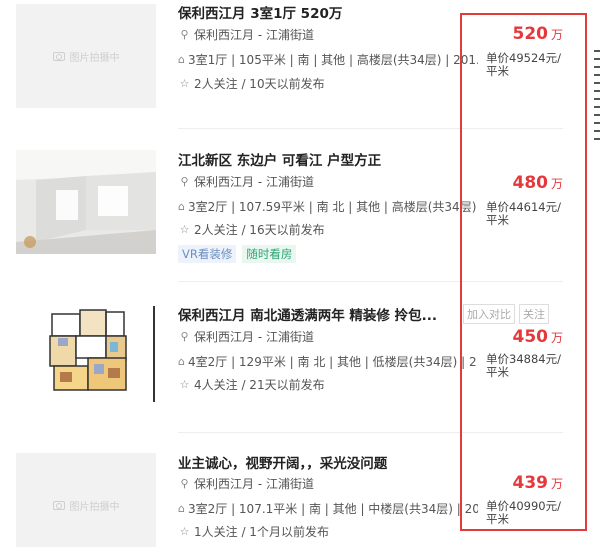 This screenshot has height=547, width=602. I want to click on follow-text: 4人关注 / 21天以前发布, so click(259, 385).